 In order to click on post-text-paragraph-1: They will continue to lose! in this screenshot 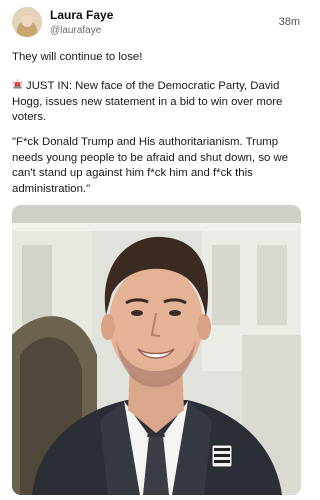, I will do `click(158, 58)`.